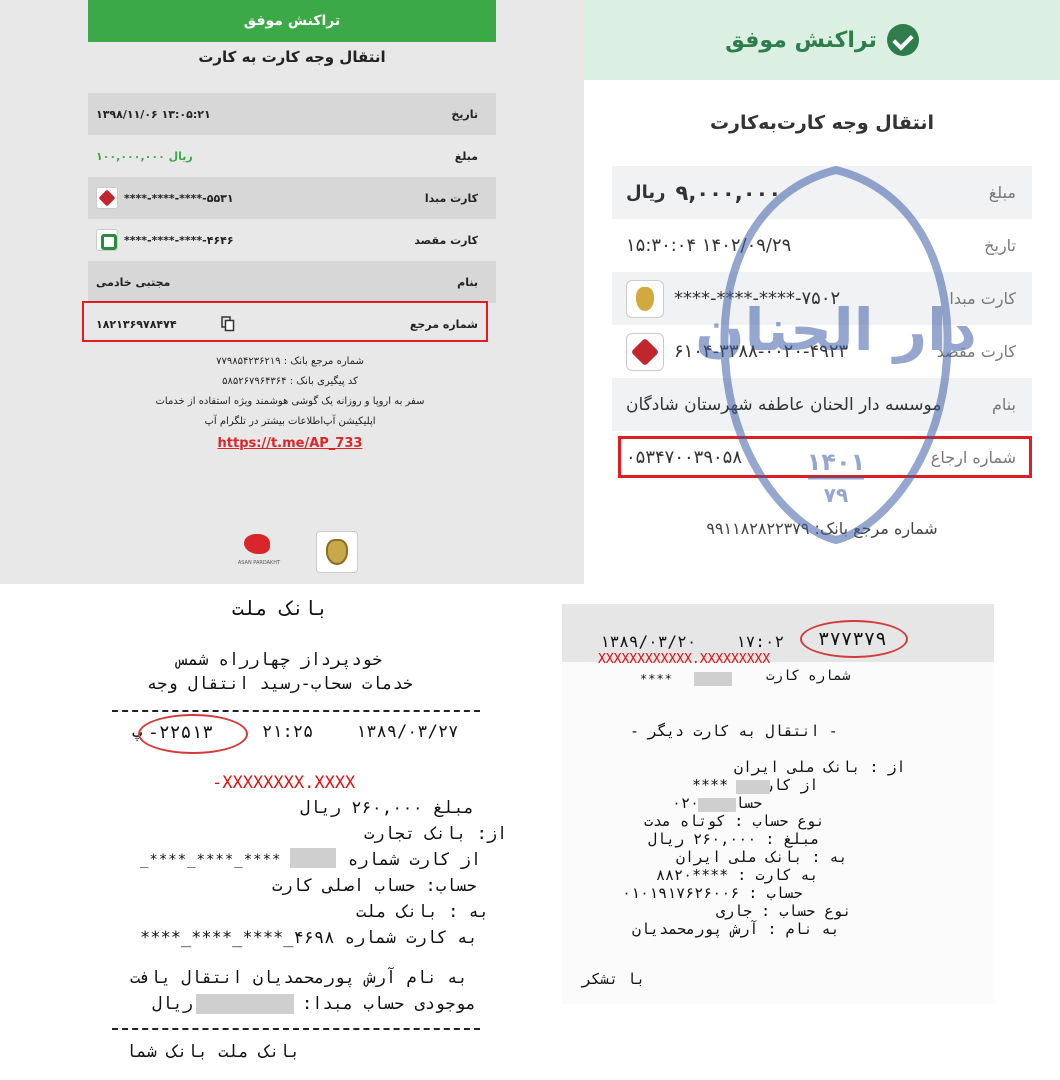  What do you see at coordinates (822, 192) in the screenshot?
I see `row-amount: مبلغ ریال ۹,۰۰۰,۰۰۰` at bounding box center [822, 192].